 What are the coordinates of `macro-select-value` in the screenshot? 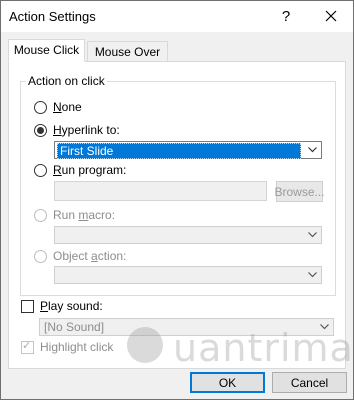 It's located at (59, 235).